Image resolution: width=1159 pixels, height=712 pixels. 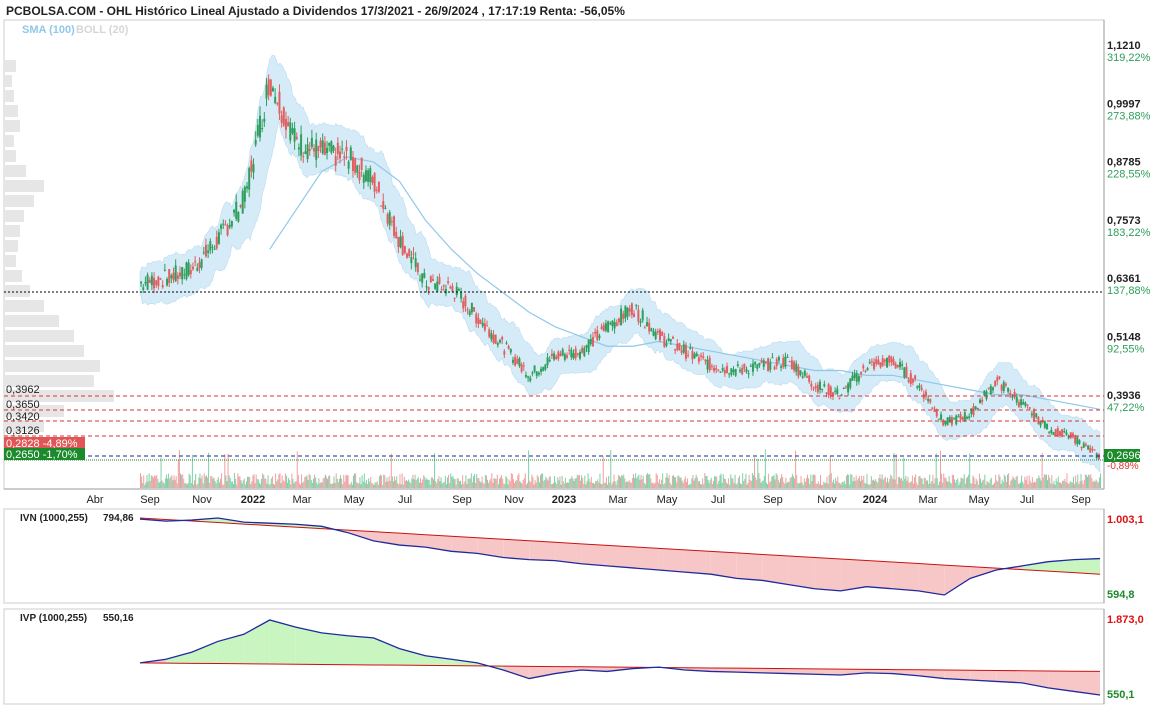 What do you see at coordinates (17, 291) in the screenshot?
I see `volume-profile-bar` at bounding box center [17, 291].